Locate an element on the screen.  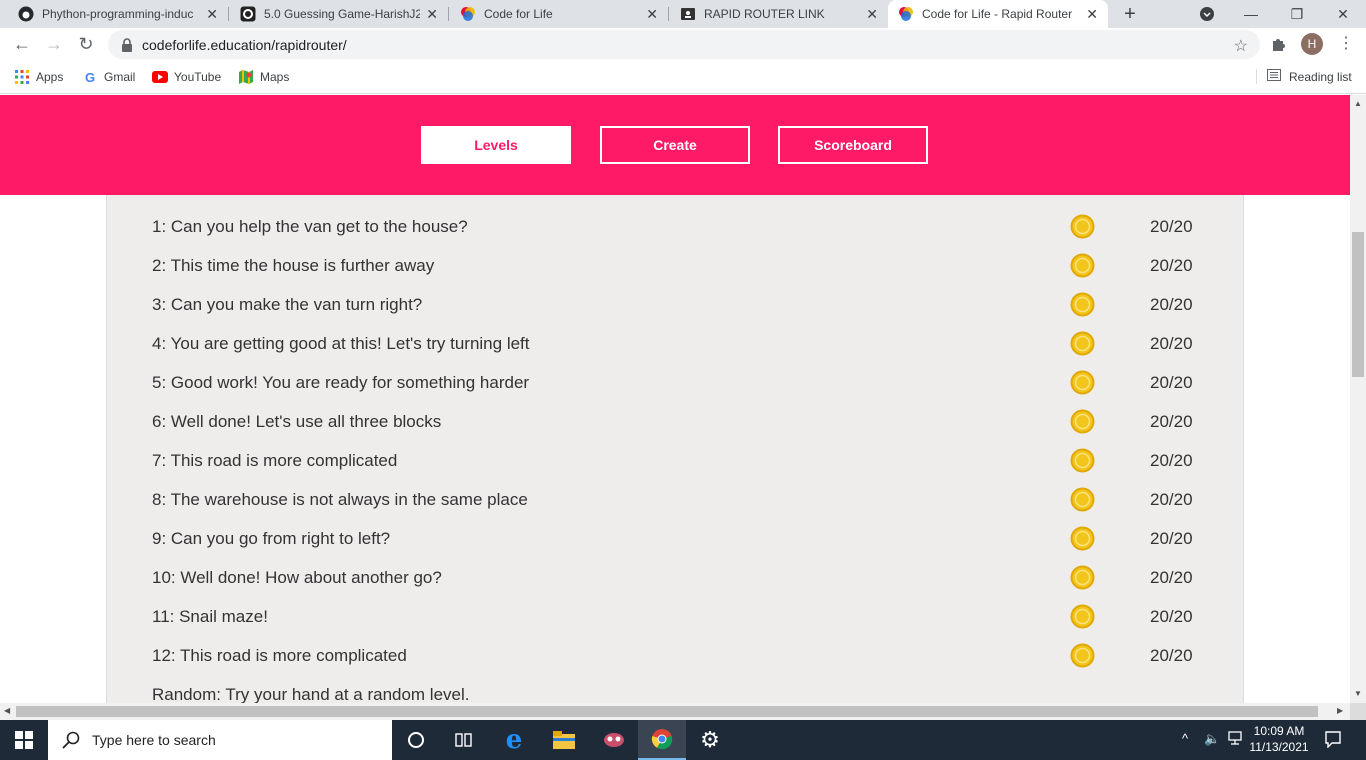
level-title-link: 12: This road is more complicated is located at coordinates (279, 656).